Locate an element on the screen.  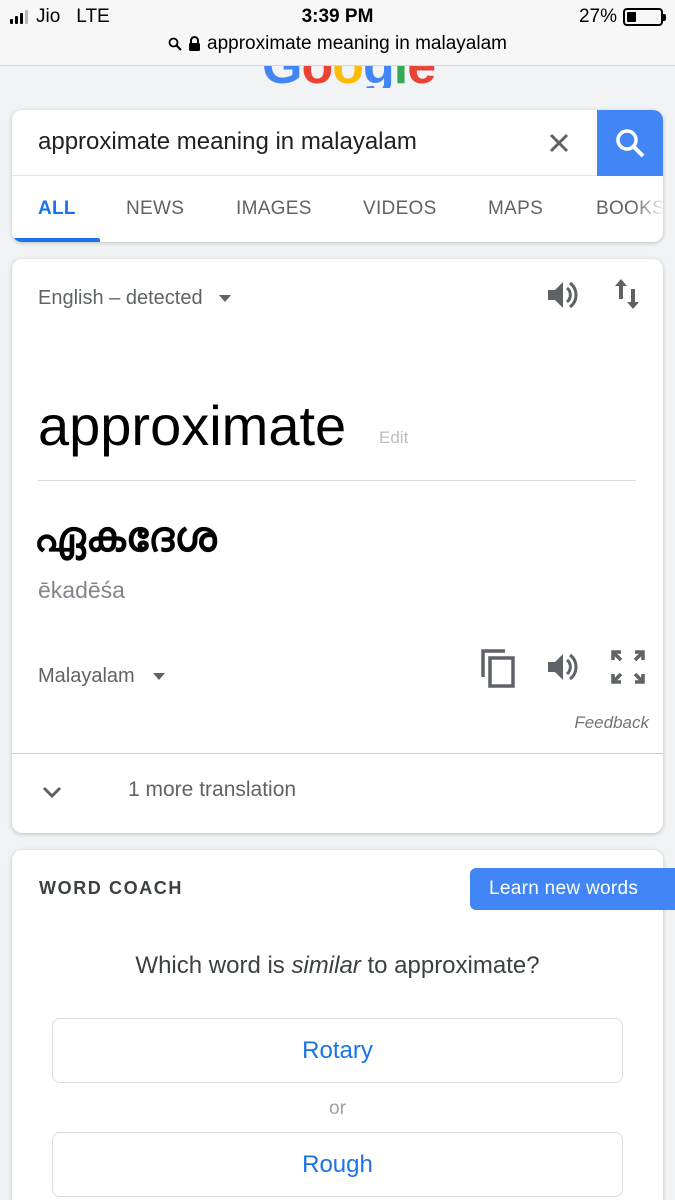
source-language-select: English – detected is located at coordinates (134, 298).